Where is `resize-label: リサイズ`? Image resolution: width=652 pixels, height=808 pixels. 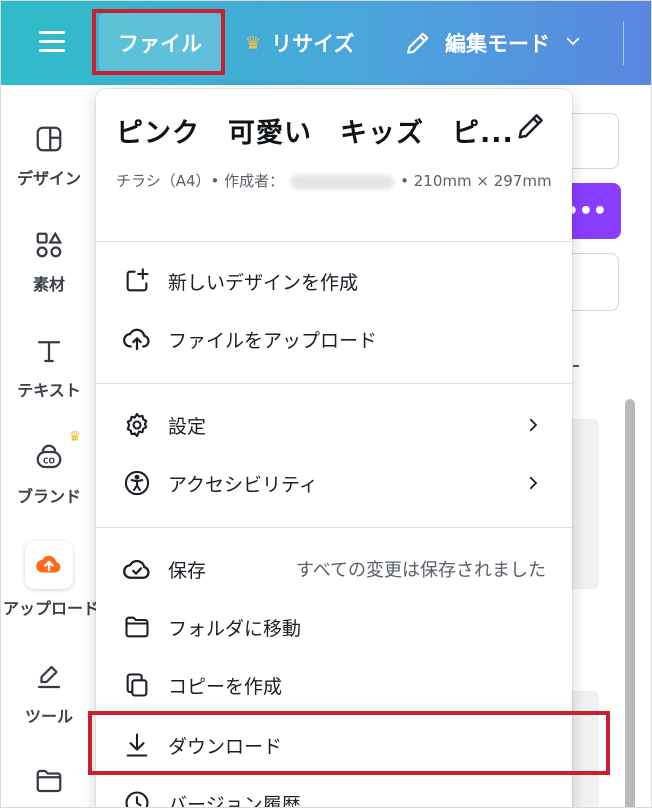
resize-label: リサイズ is located at coordinates (313, 44).